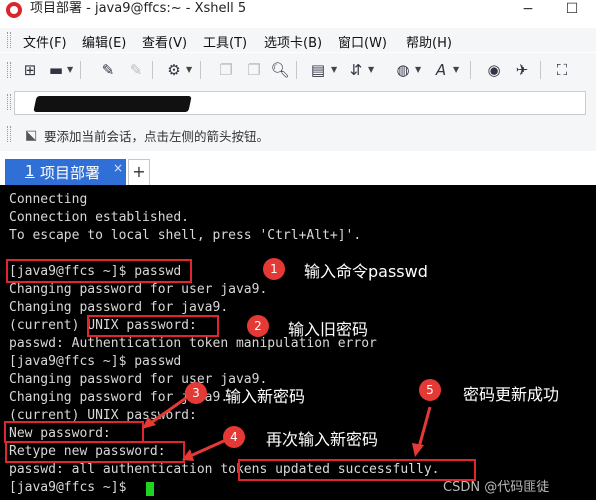  I want to click on menu-edit: 编辑(E), so click(104, 41).